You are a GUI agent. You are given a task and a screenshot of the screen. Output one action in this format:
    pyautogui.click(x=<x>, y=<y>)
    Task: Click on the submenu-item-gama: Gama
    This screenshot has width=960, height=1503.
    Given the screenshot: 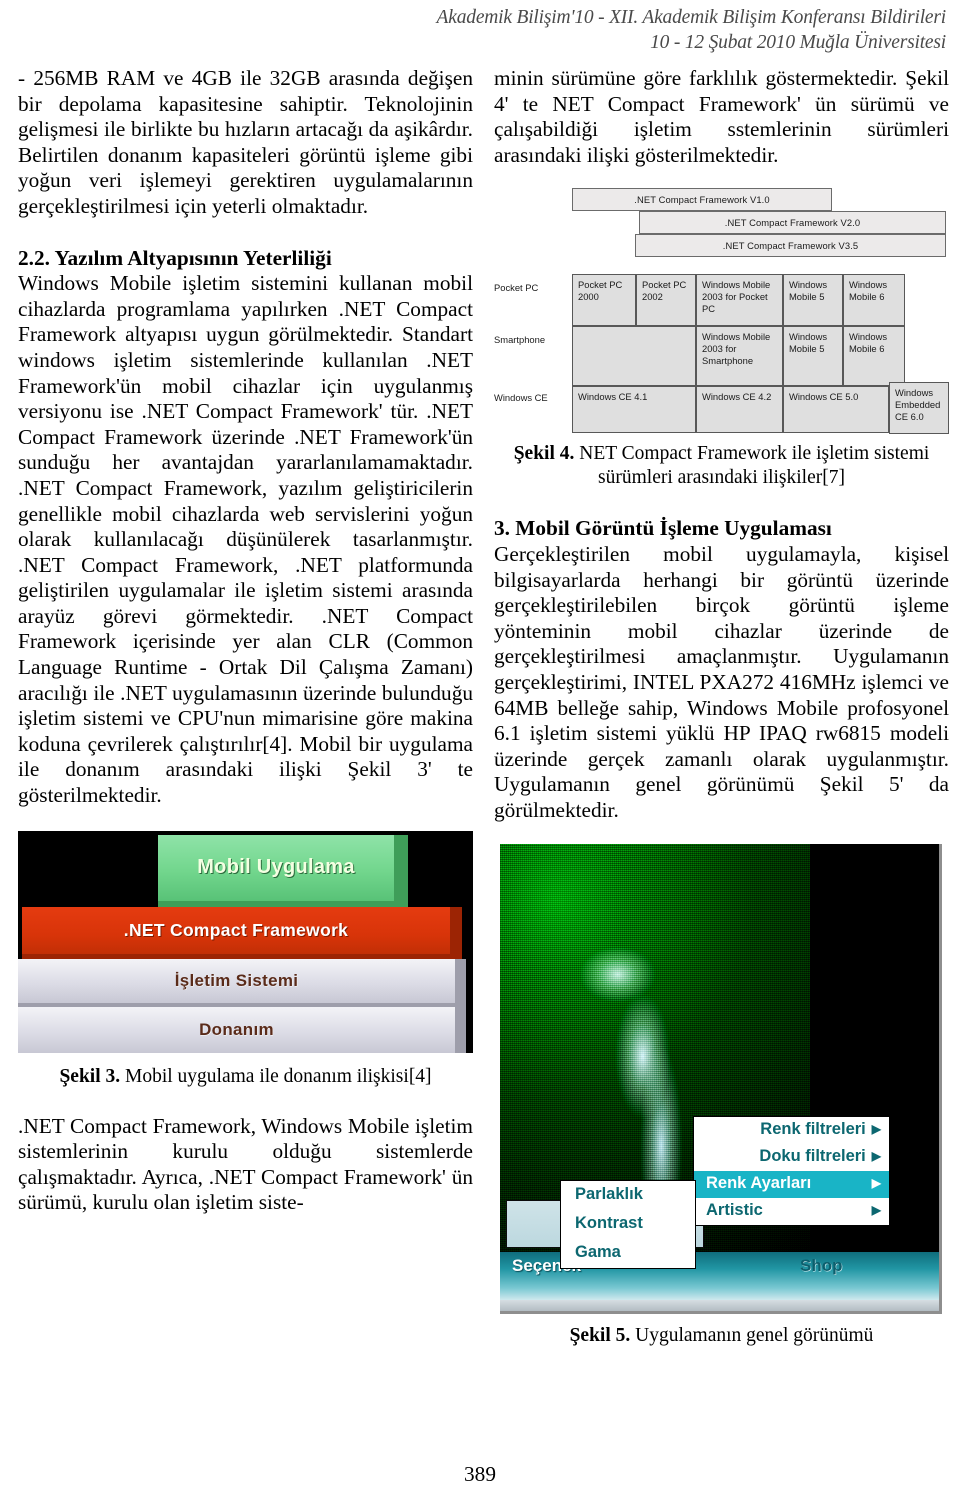 What is the action you would take?
    pyautogui.click(x=628, y=1253)
    